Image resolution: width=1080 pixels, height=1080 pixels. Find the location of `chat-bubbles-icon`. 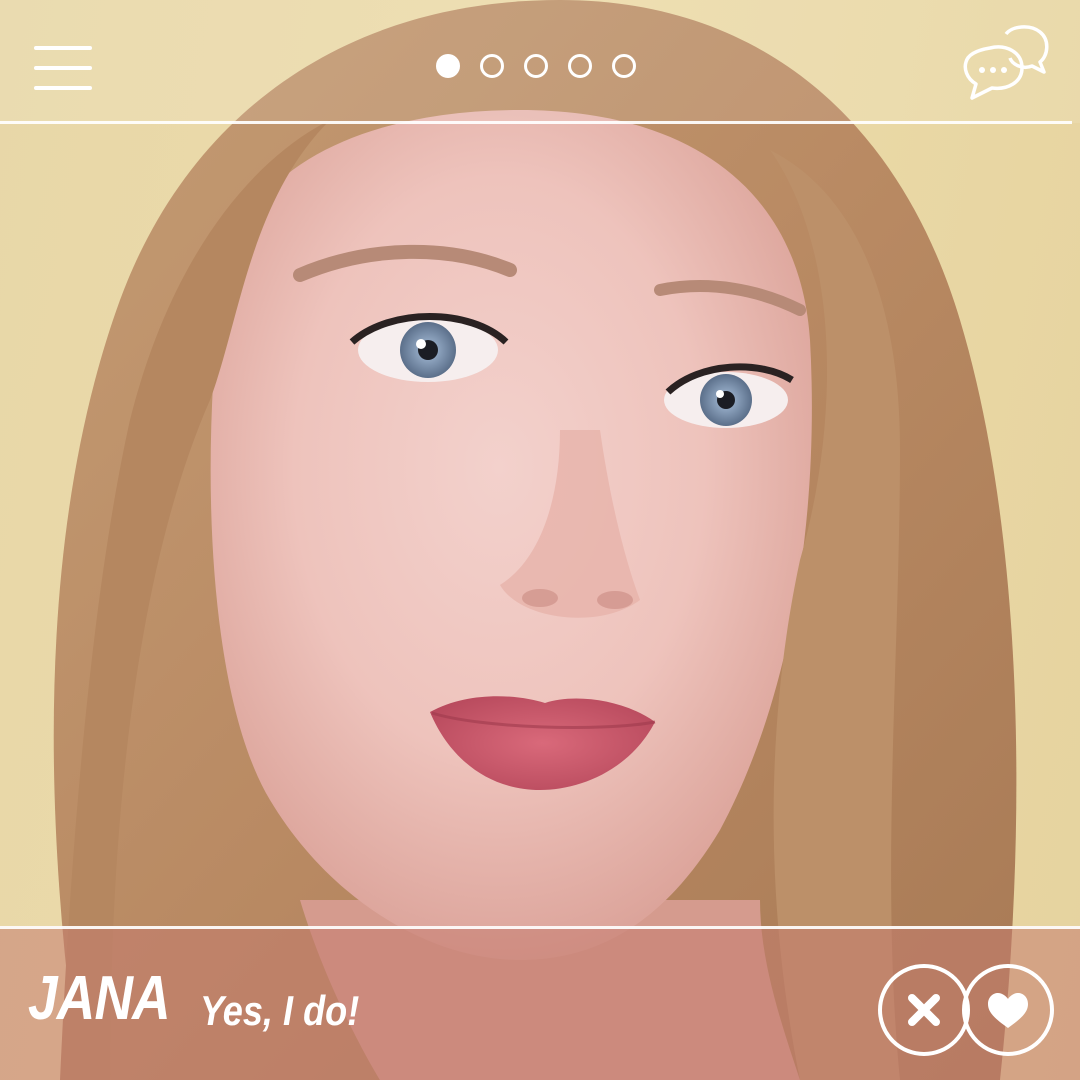

chat-bubbles-icon is located at coordinates (1006, 62).